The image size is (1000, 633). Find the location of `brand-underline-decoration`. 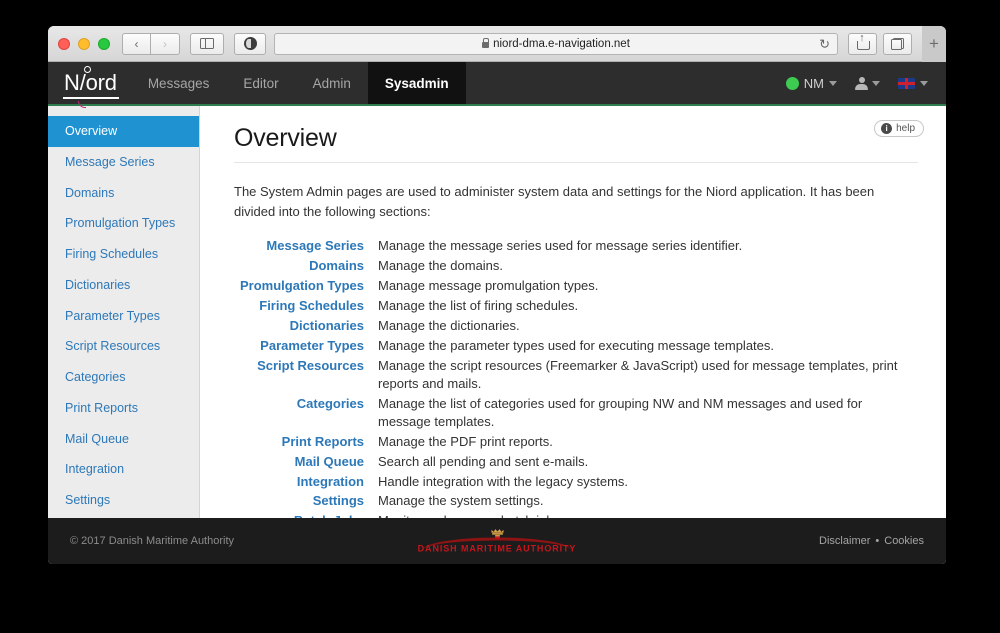

brand-underline-decoration is located at coordinates (91, 98).